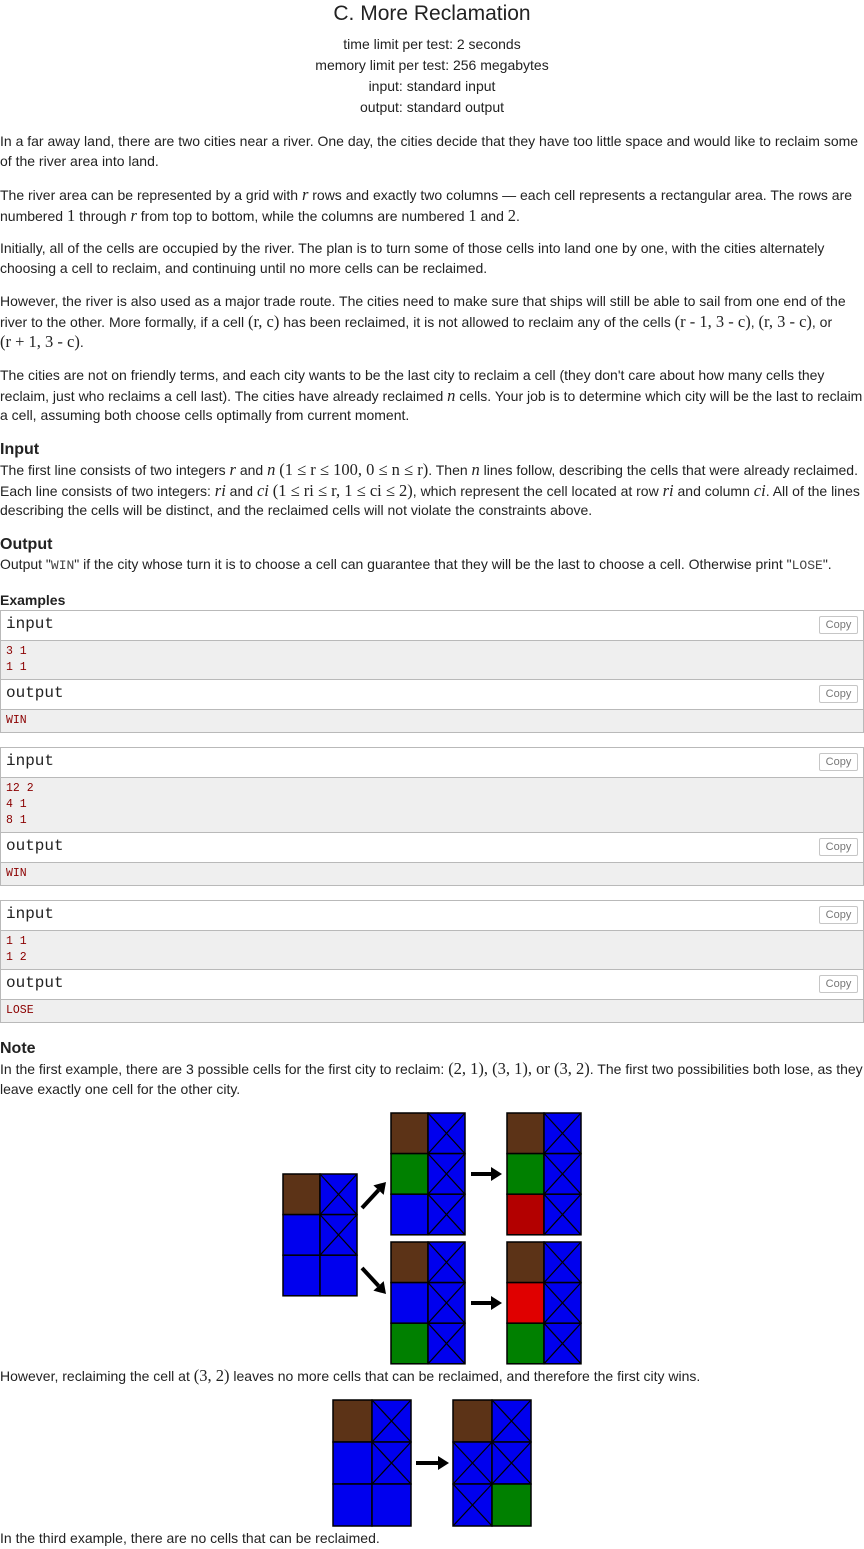 The image size is (864, 1549). What do you see at coordinates (33, 600) in the screenshot?
I see `examples-heading: Examples` at bounding box center [33, 600].